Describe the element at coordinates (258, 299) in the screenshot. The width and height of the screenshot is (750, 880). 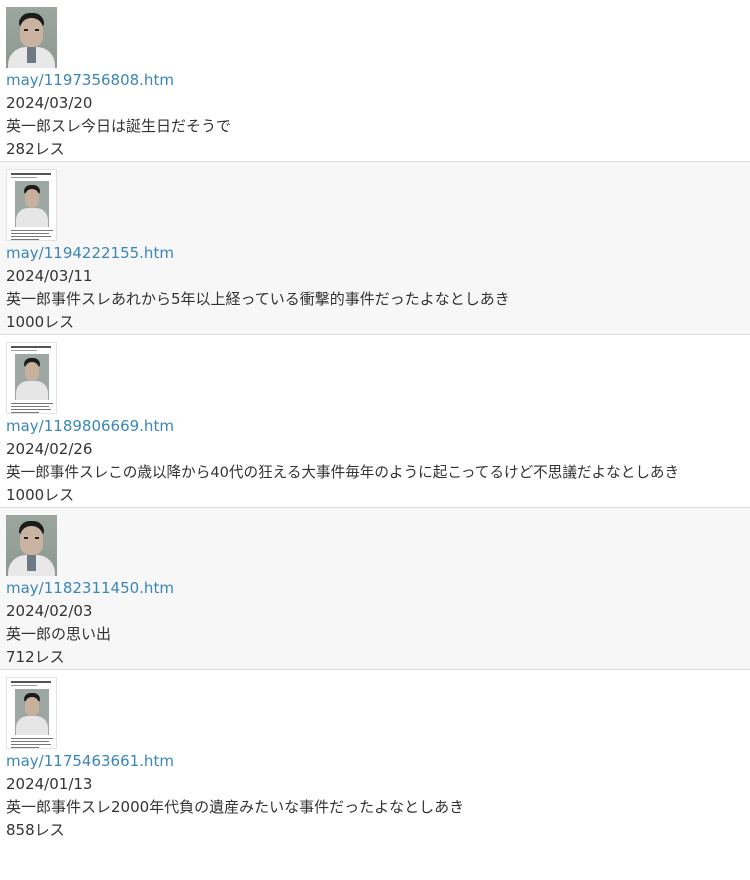
I see `thread-title: 英一郎事件スレあれから5年以上経っている衝撃的事件だったよなとしあき` at that location.